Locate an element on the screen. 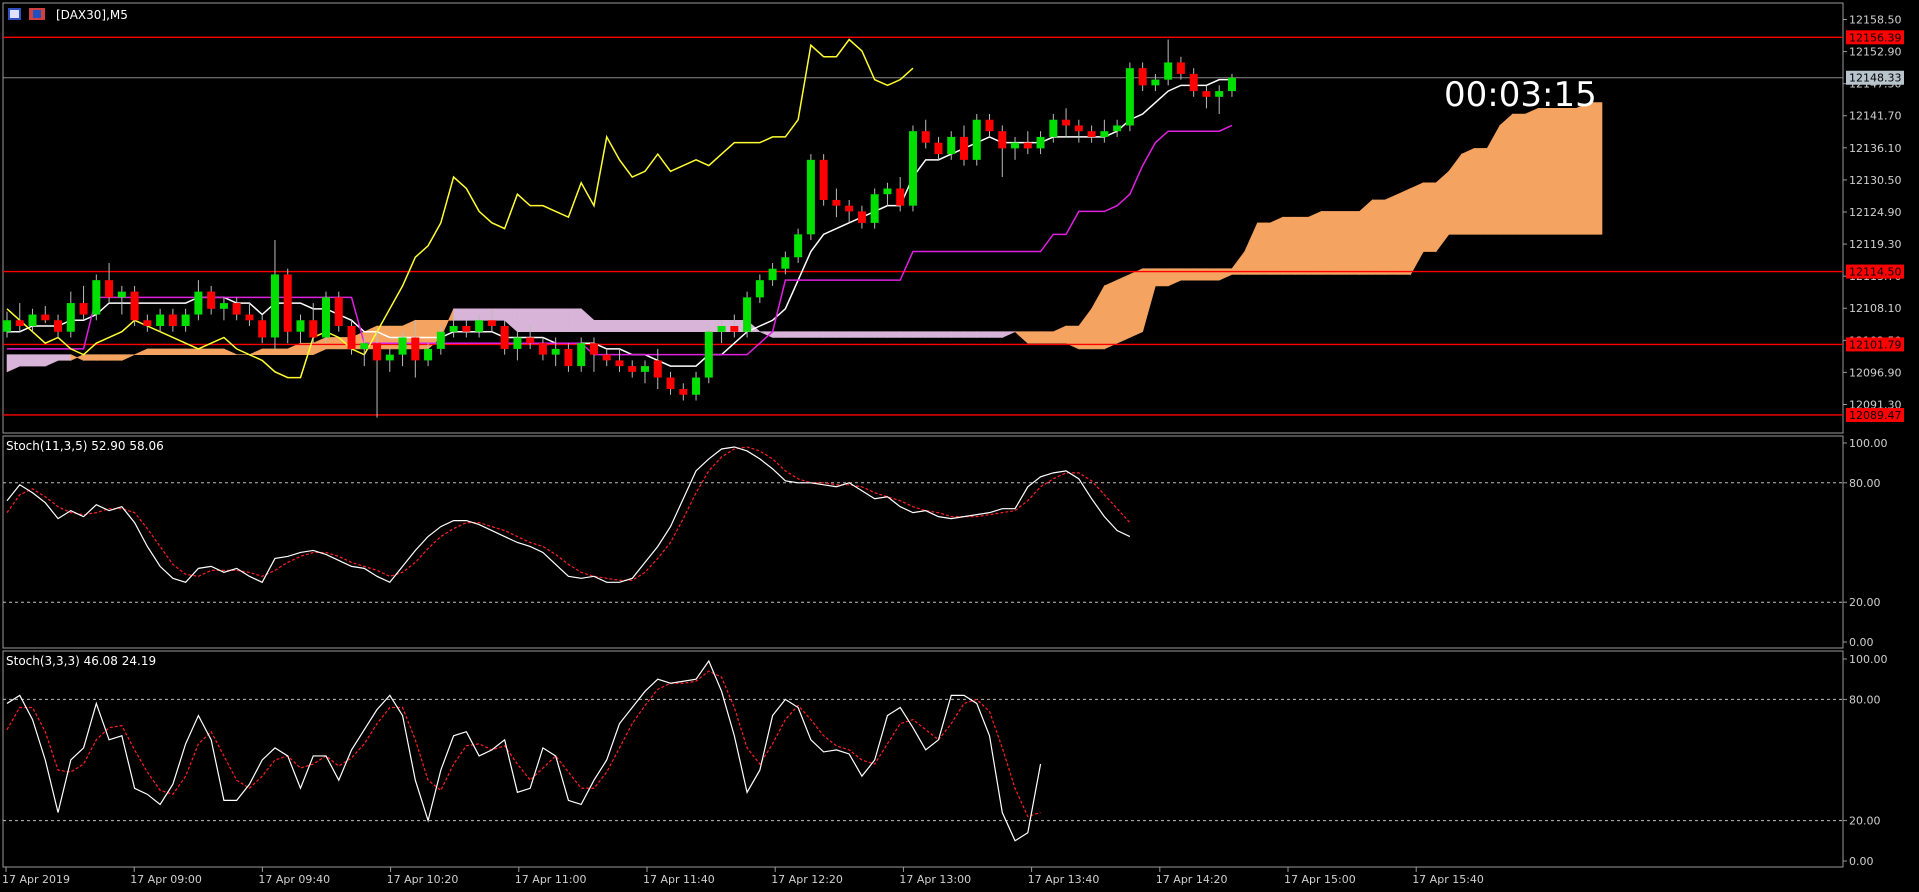 The height and width of the screenshot is (892, 1919). time-tick-label: 17 Apr 11:00 is located at coordinates (551, 879).